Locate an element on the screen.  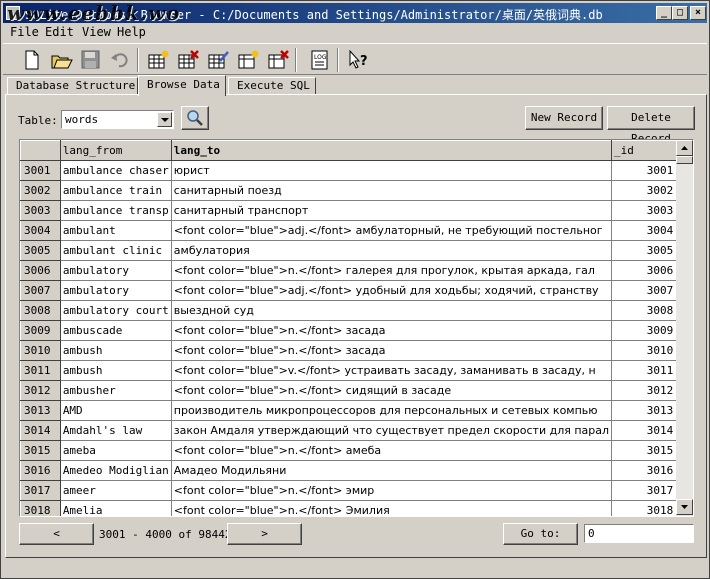
menu-help: Help is located at coordinates (131, 32).